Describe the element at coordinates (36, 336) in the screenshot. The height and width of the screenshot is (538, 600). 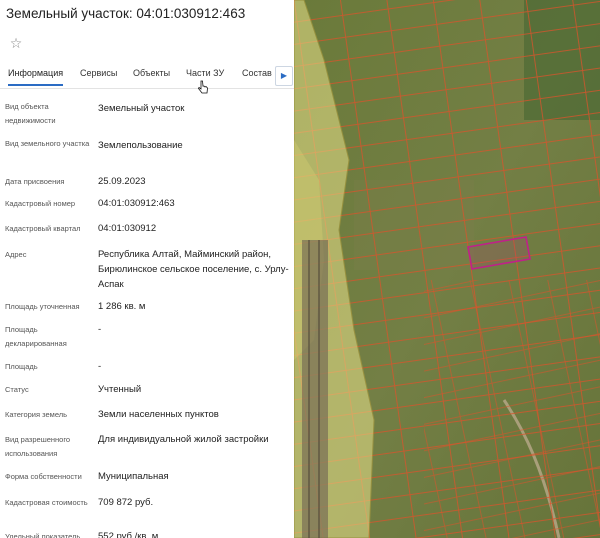
I see `field-label: Площадь декларированная` at that location.